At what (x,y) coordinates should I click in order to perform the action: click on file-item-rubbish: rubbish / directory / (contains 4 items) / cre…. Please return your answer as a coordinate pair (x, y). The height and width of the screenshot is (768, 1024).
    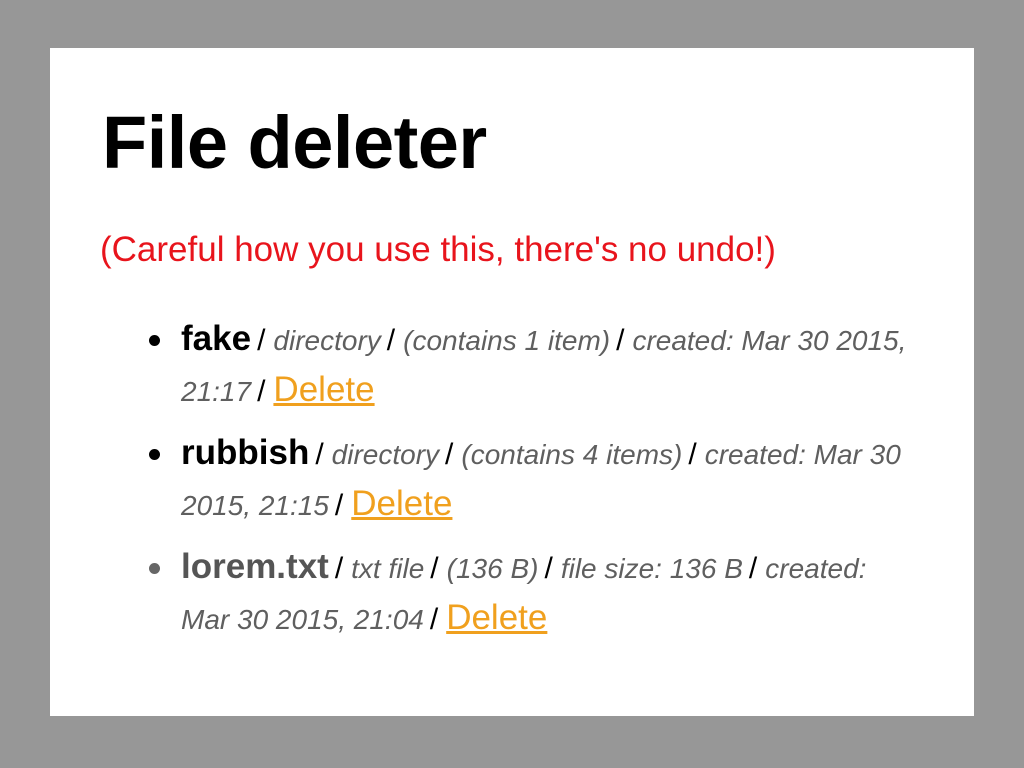
    Looking at the image, I should click on (535, 479).